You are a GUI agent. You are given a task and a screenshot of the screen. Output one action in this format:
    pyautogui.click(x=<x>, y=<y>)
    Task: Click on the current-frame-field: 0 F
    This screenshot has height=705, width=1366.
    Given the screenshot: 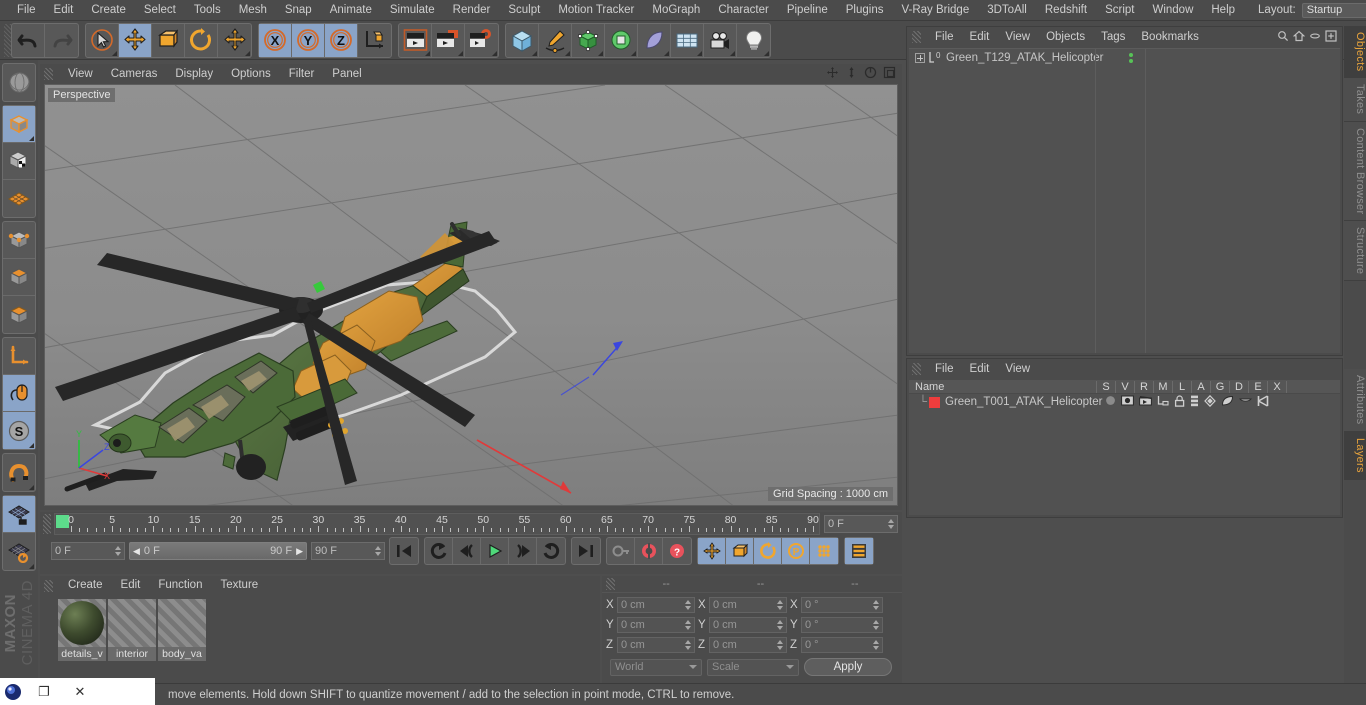 What is the action you would take?
    pyautogui.click(x=88, y=551)
    